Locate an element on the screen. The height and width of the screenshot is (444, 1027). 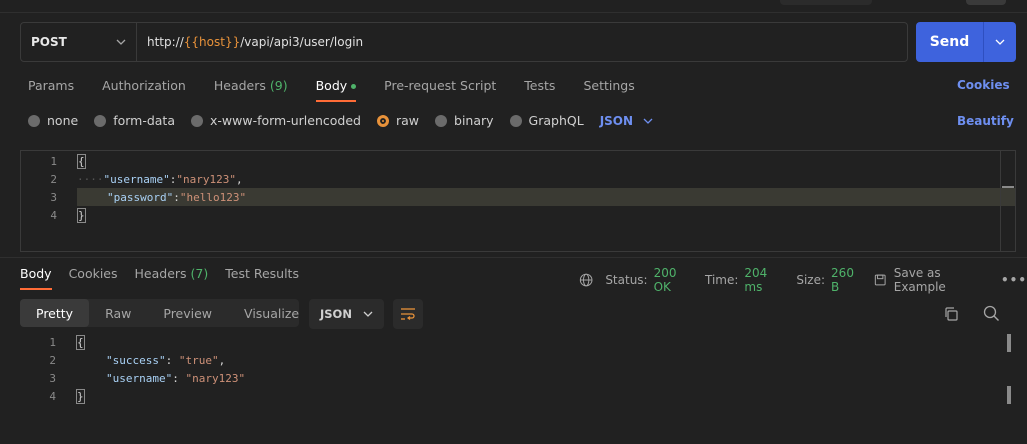
tab-tests: Tests is located at coordinates (539, 90).